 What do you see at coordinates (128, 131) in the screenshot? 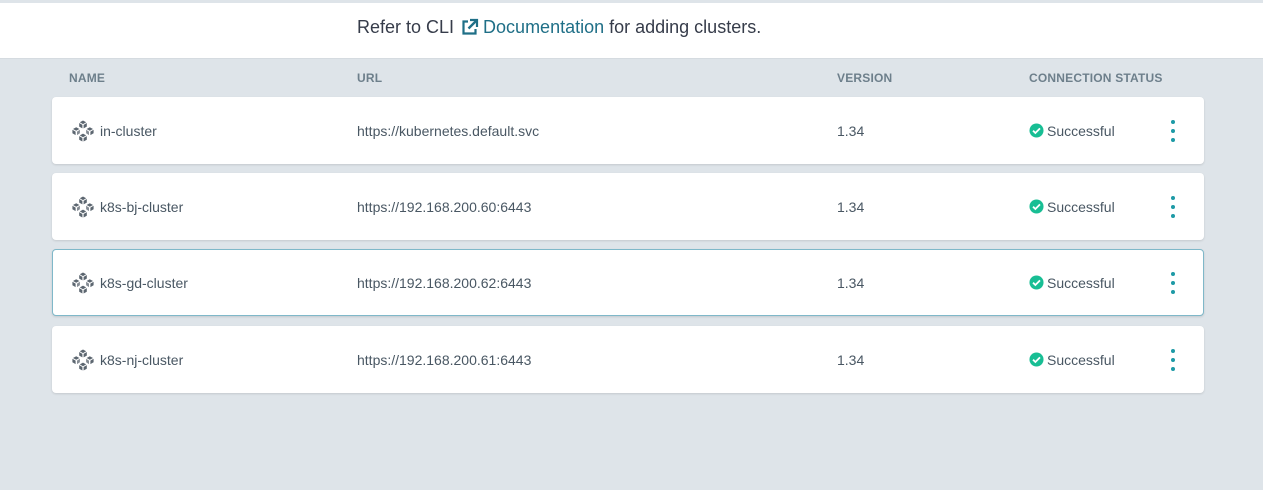
I see `cluster-name: in-cluster` at bounding box center [128, 131].